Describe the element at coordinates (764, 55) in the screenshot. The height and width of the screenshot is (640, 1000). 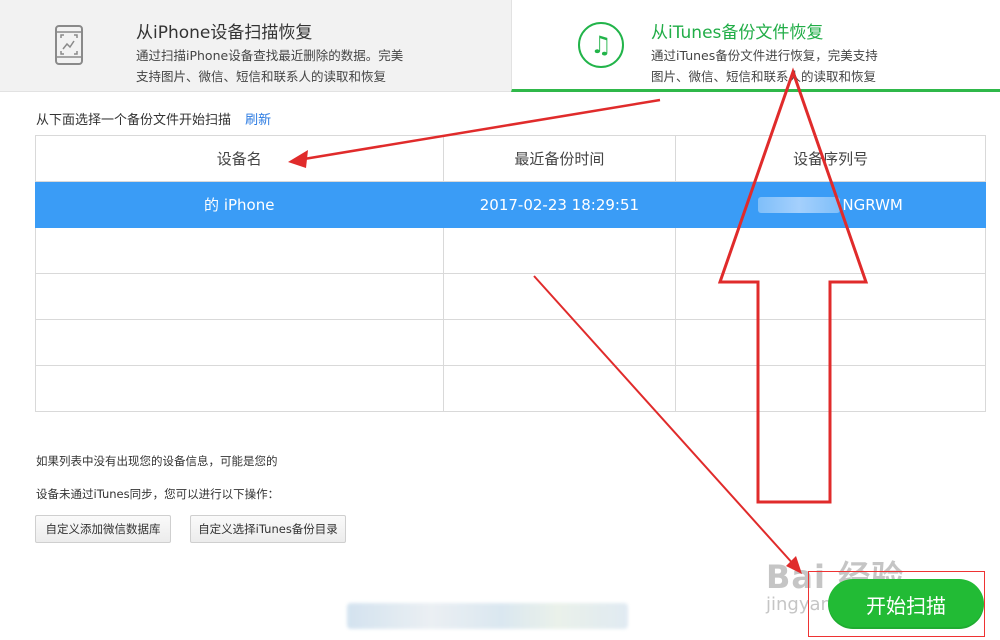
I see `tab-desc-line: 通过iTunes备份文件进行恢复，完美支持` at that location.